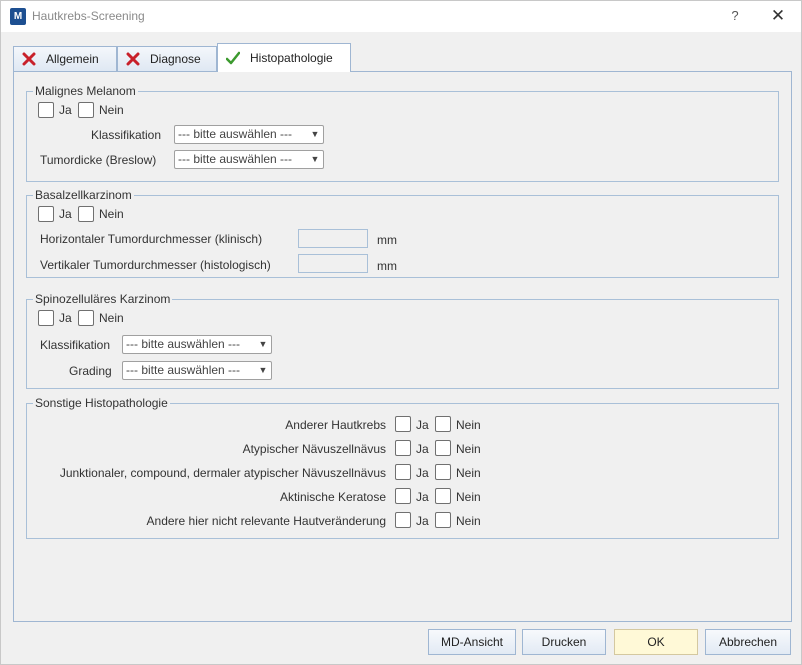 This screenshot has height=665, width=802. What do you see at coordinates (103, 299) in the screenshot?
I see `group-legend: Spinozelluläres Karzinom` at bounding box center [103, 299].